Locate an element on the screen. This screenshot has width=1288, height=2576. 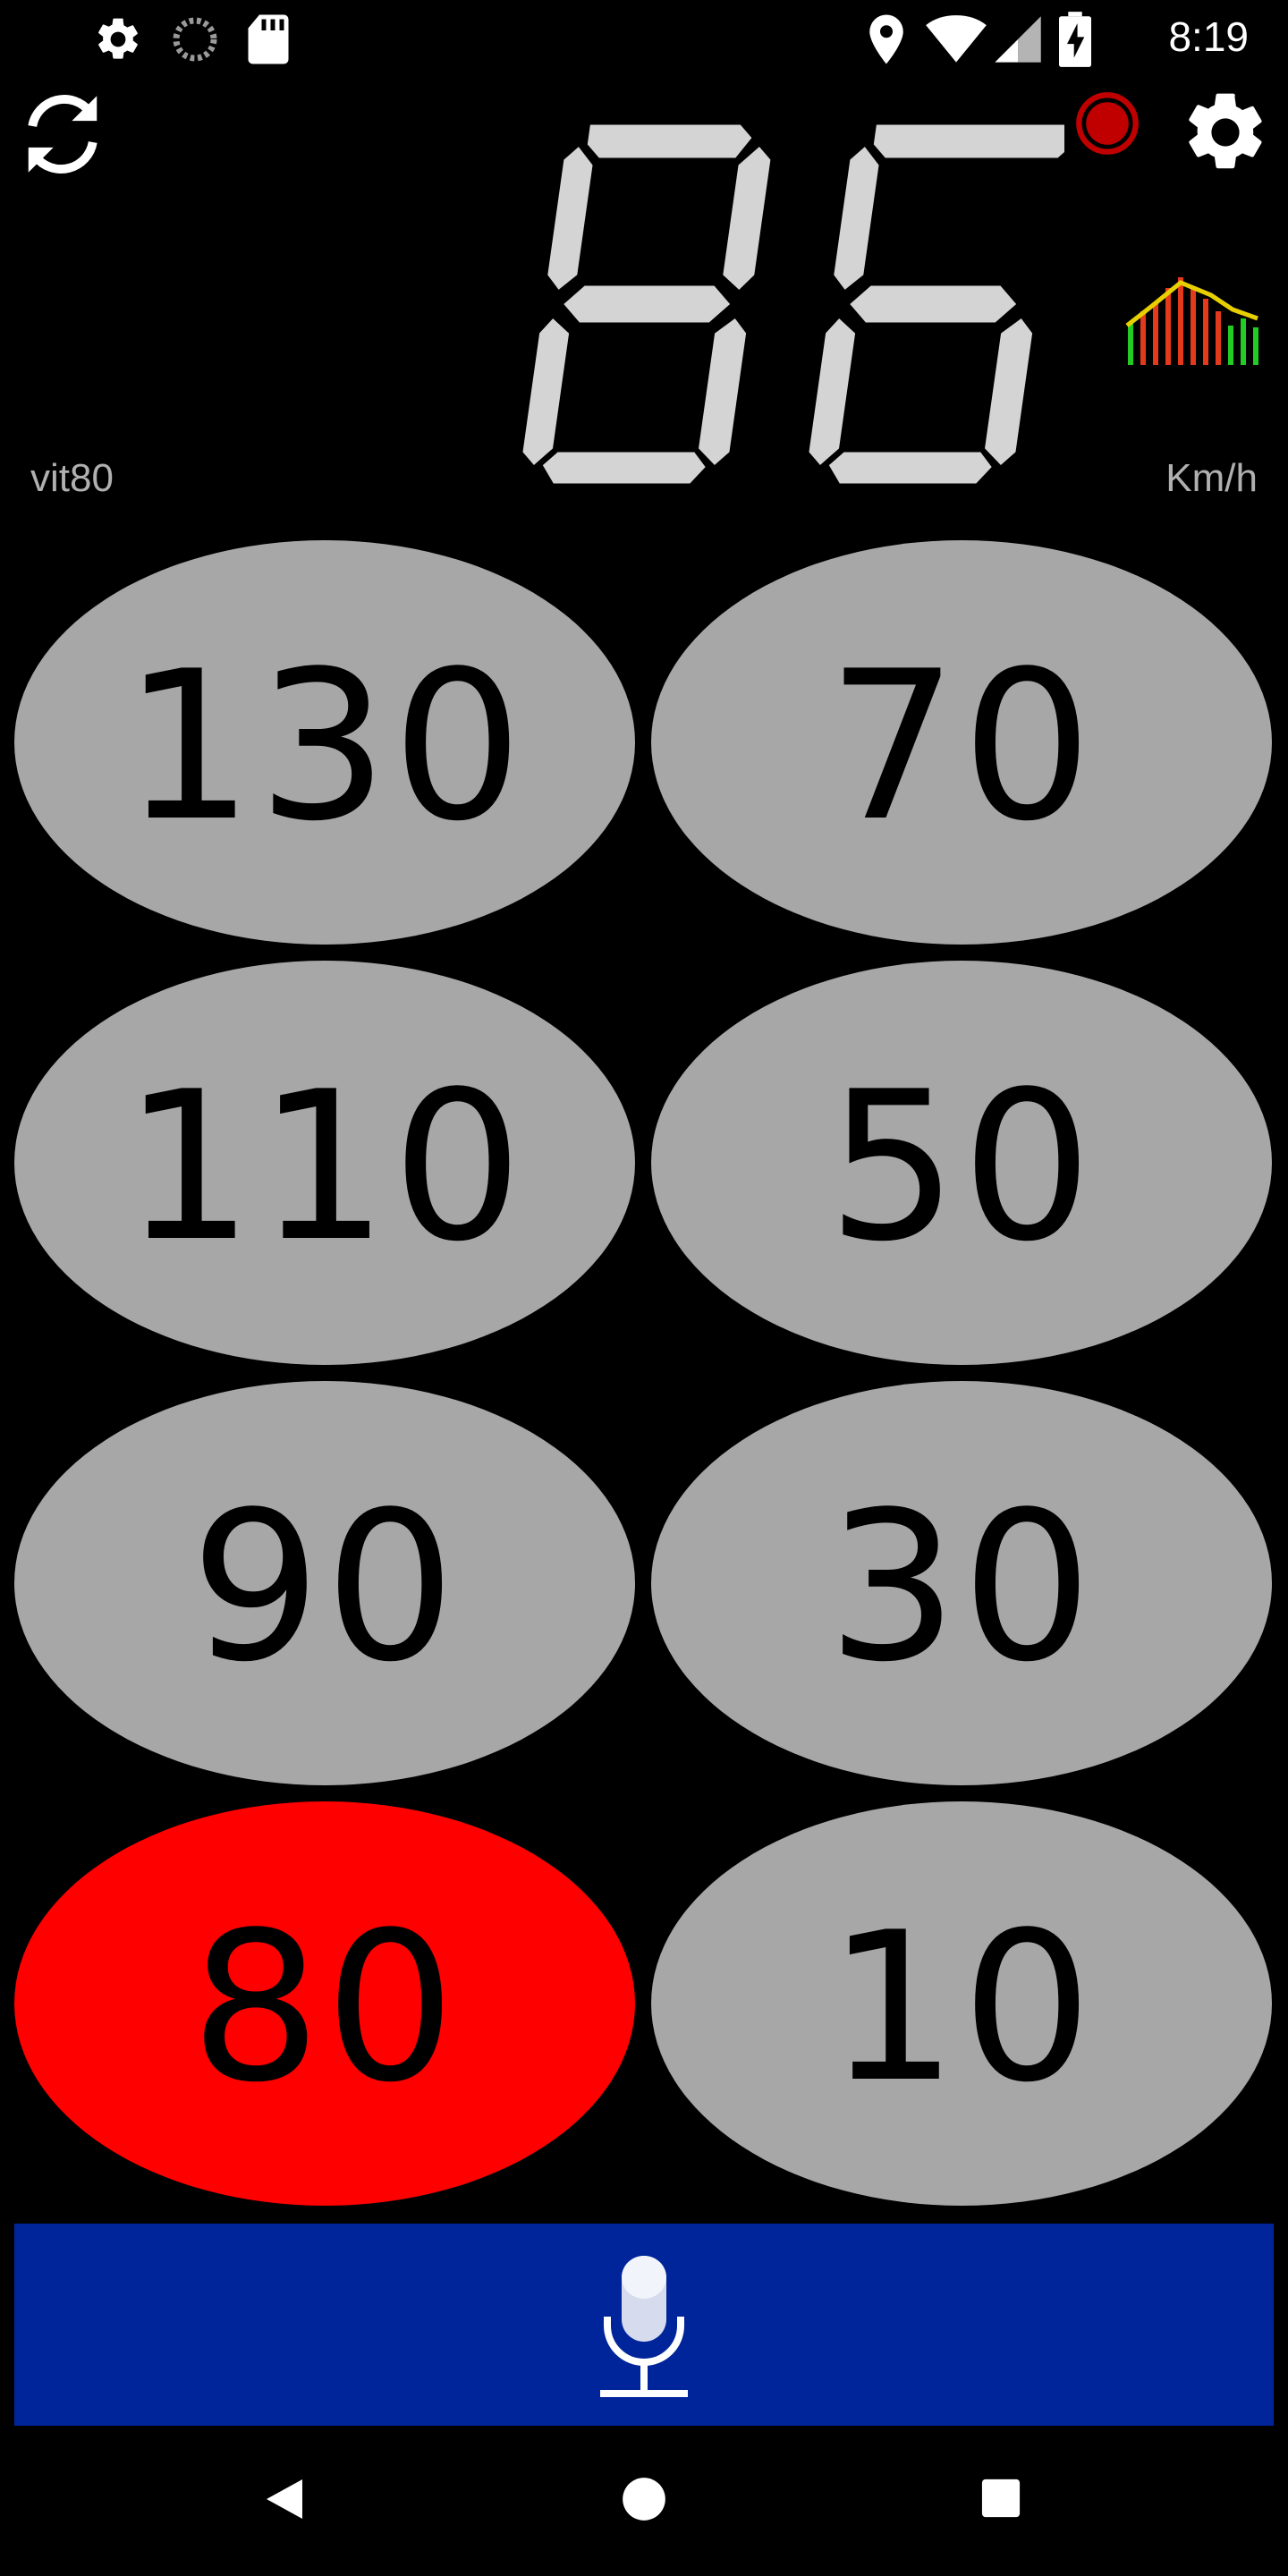
microphone-icon is located at coordinates (644, 2326).